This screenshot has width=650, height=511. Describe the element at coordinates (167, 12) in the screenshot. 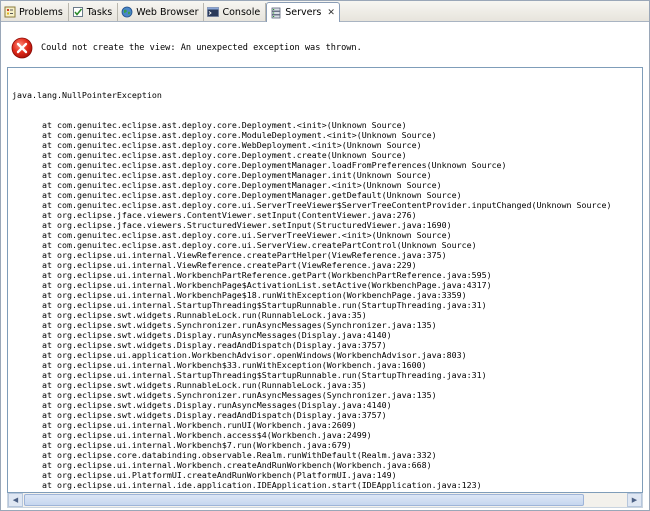

I see `tab-label: Web Browser` at that location.